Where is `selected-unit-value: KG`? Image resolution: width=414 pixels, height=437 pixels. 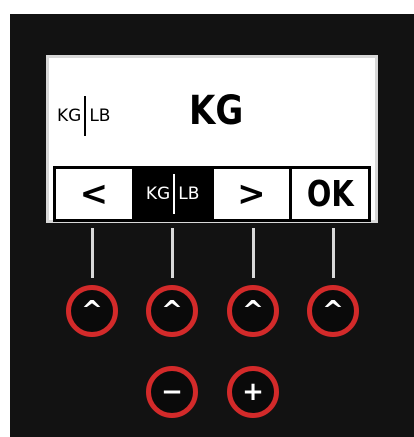
selected-unit-value: KG is located at coordinates (216, 111).